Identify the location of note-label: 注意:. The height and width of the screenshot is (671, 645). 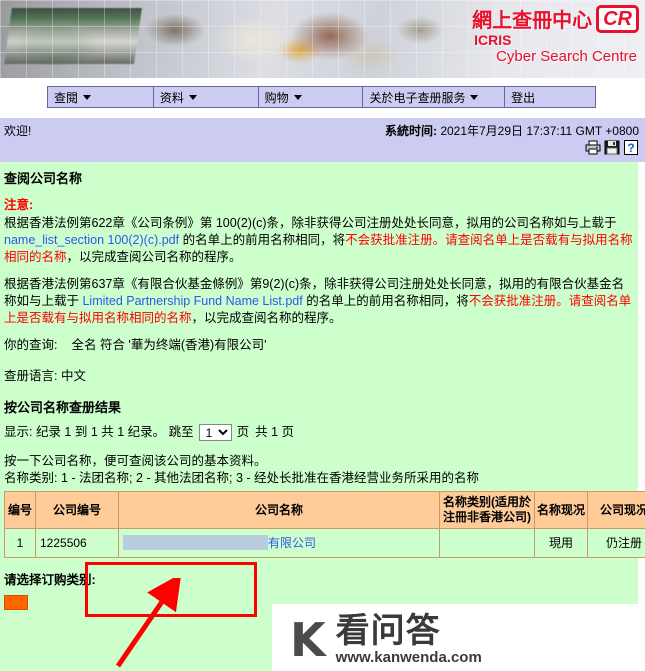
(19, 205).